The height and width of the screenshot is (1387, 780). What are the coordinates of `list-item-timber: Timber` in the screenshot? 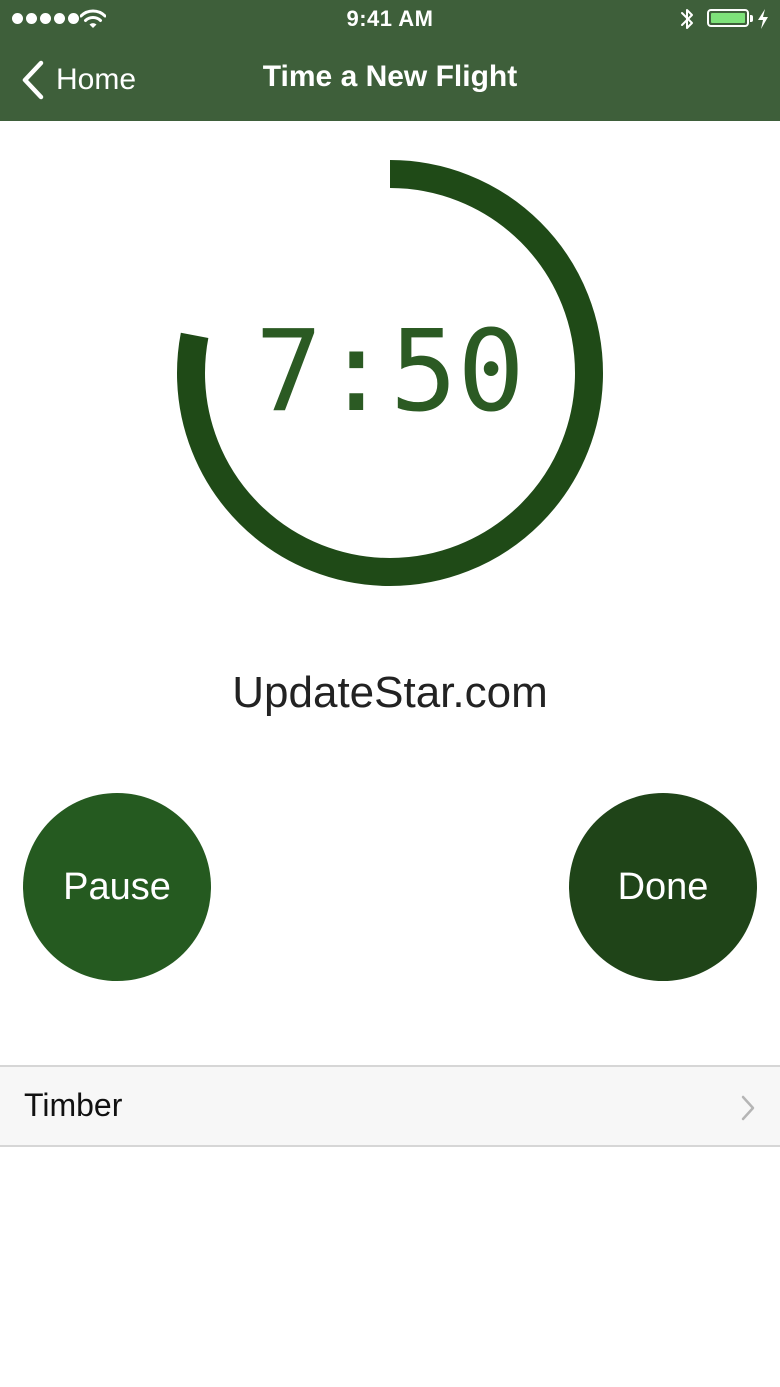 It's located at (390, 1106).